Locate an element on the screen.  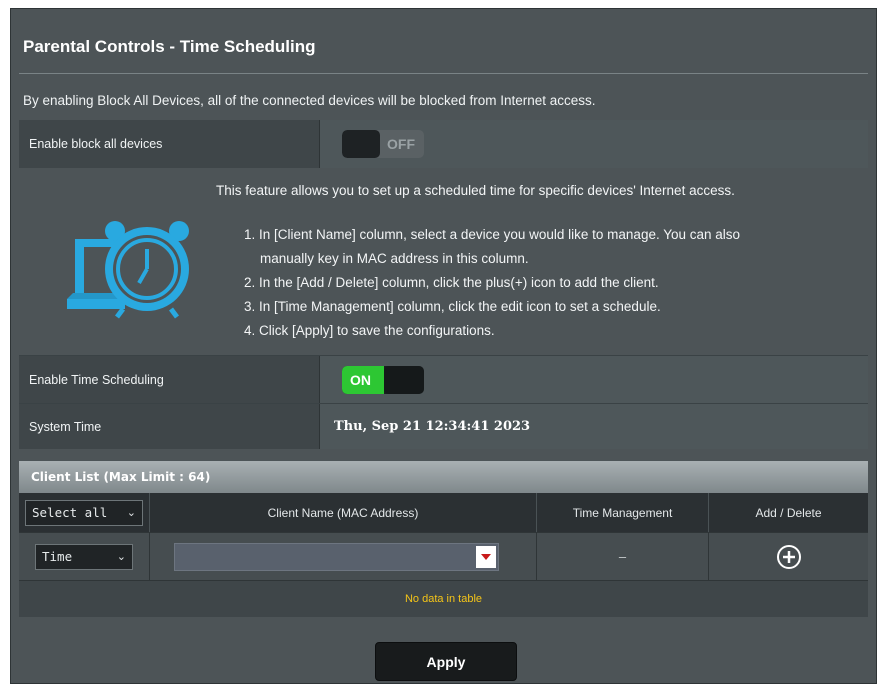
empty-table-message: No data in table is located at coordinates (443, 598).